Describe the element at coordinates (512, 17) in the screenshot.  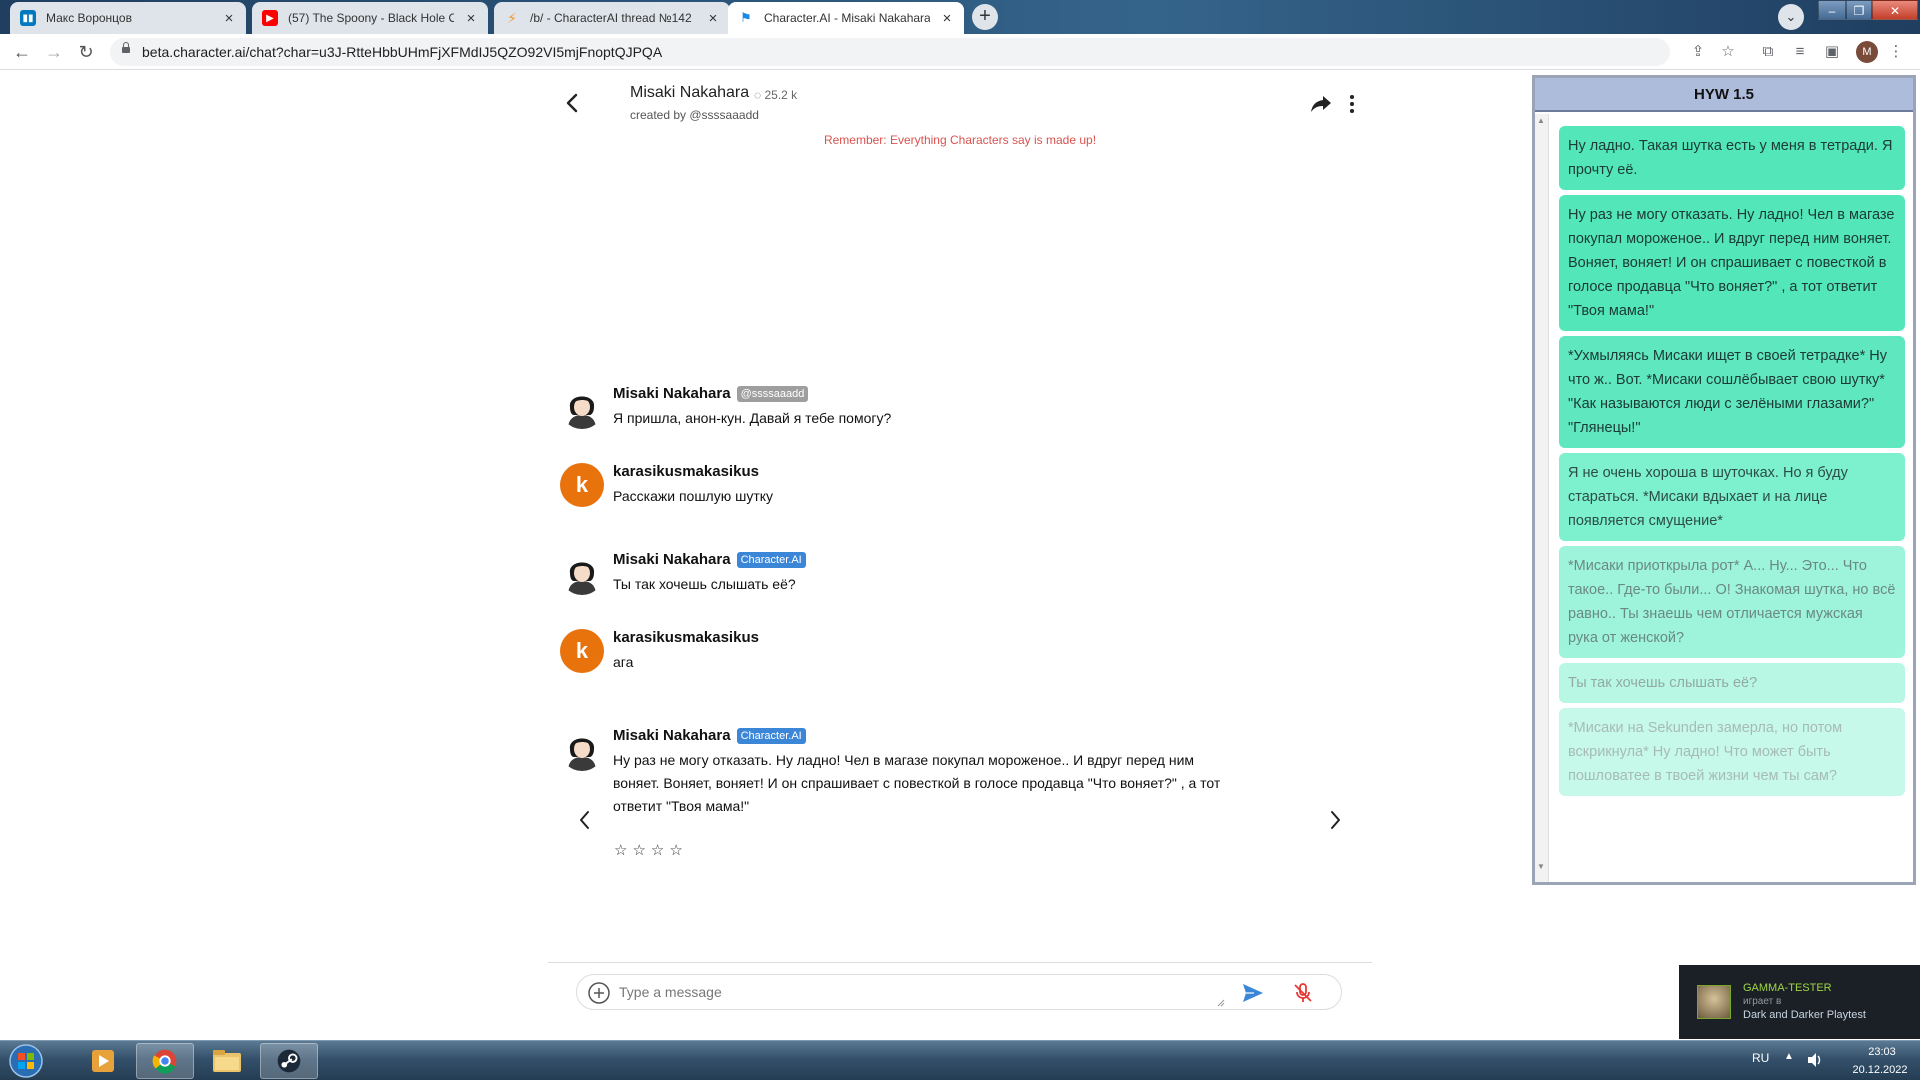
I see `lightning-icon: ⚡` at that location.